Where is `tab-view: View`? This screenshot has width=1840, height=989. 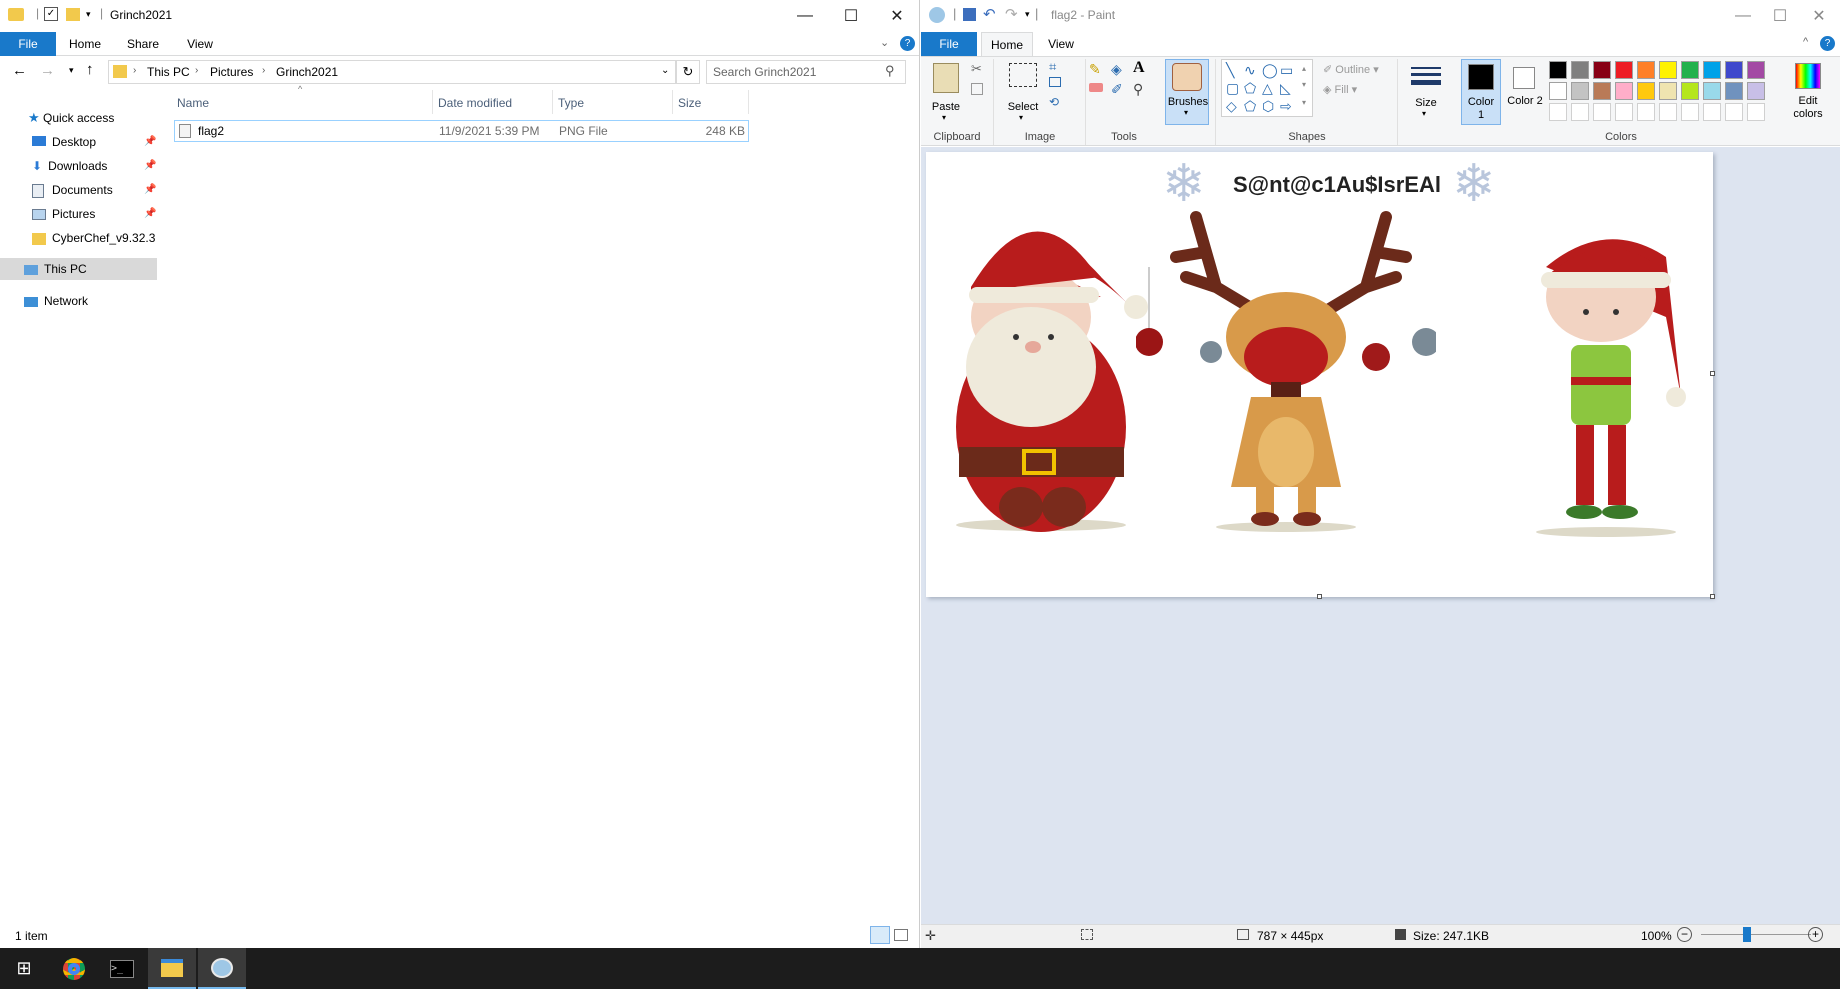 tab-view: View is located at coordinates (1061, 44).